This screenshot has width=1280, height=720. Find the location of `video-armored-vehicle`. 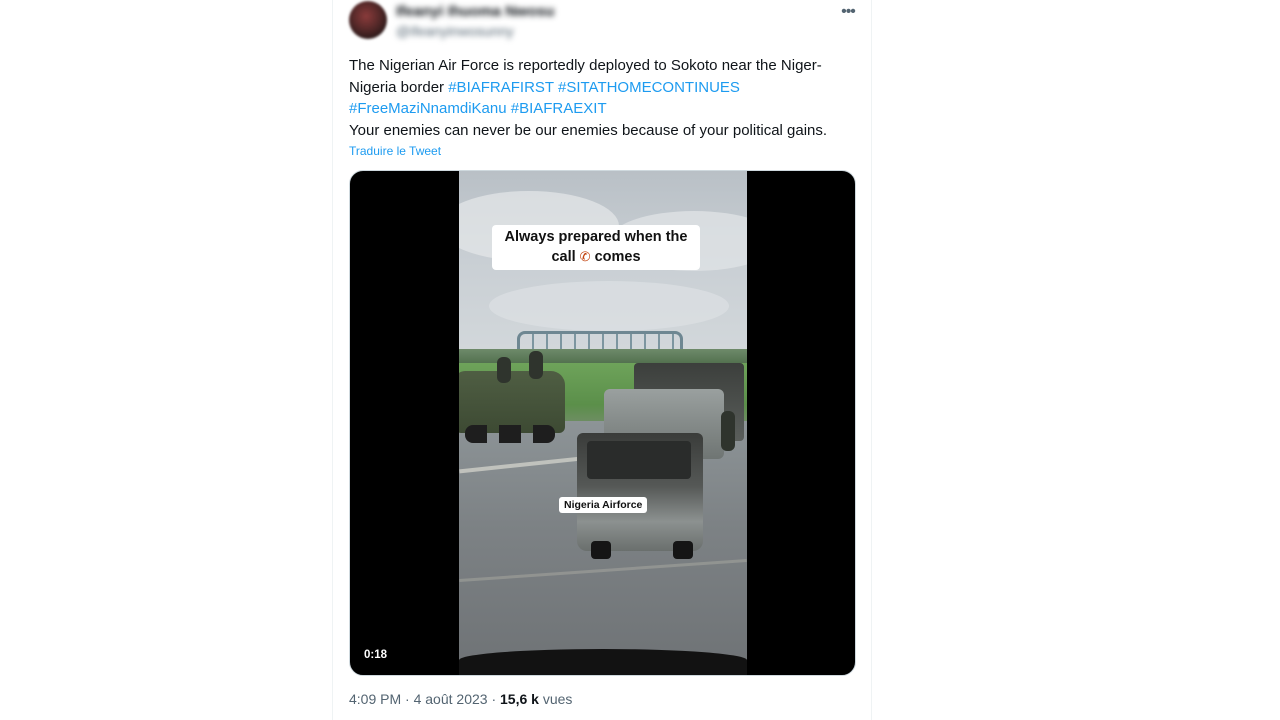

video-armored-vehicle is located at coordinates (512, 407).